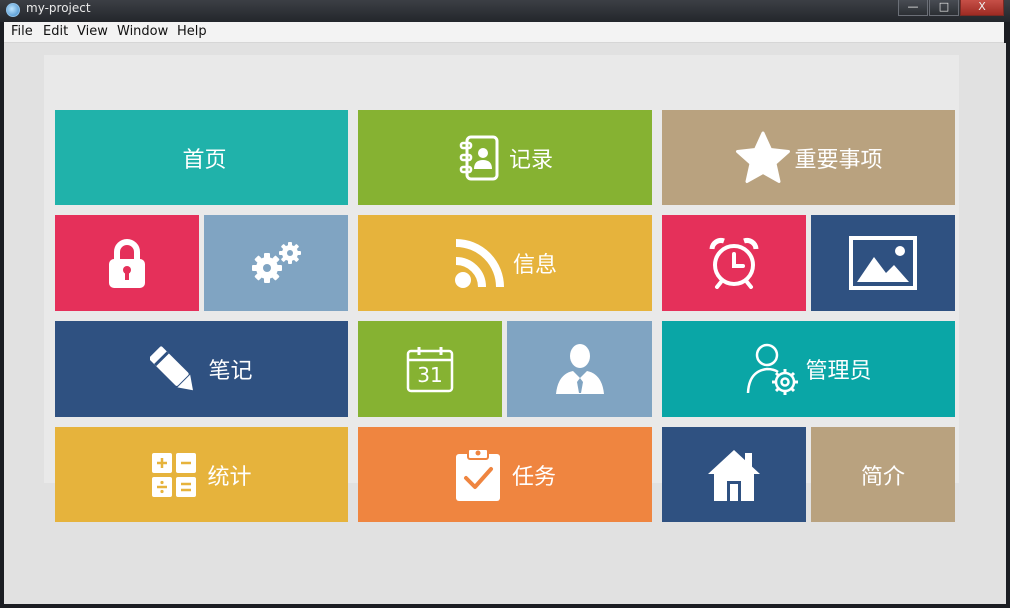 Image resolution: width=1010 pixels, height=608 pixels. What do you see at coordinates (13, 10) in the screenshot?
I see `app-icon` at bounding box center [13, 10].